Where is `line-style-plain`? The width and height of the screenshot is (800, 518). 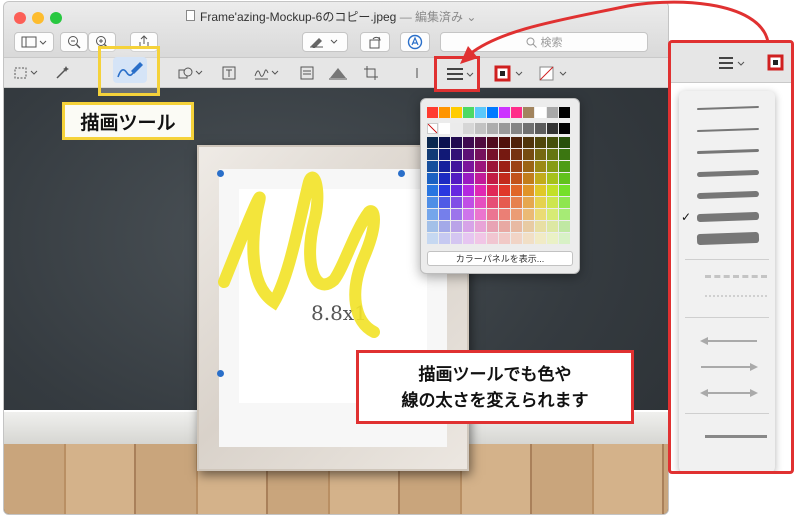 line-style-plain is located at coordinates (736, 436).